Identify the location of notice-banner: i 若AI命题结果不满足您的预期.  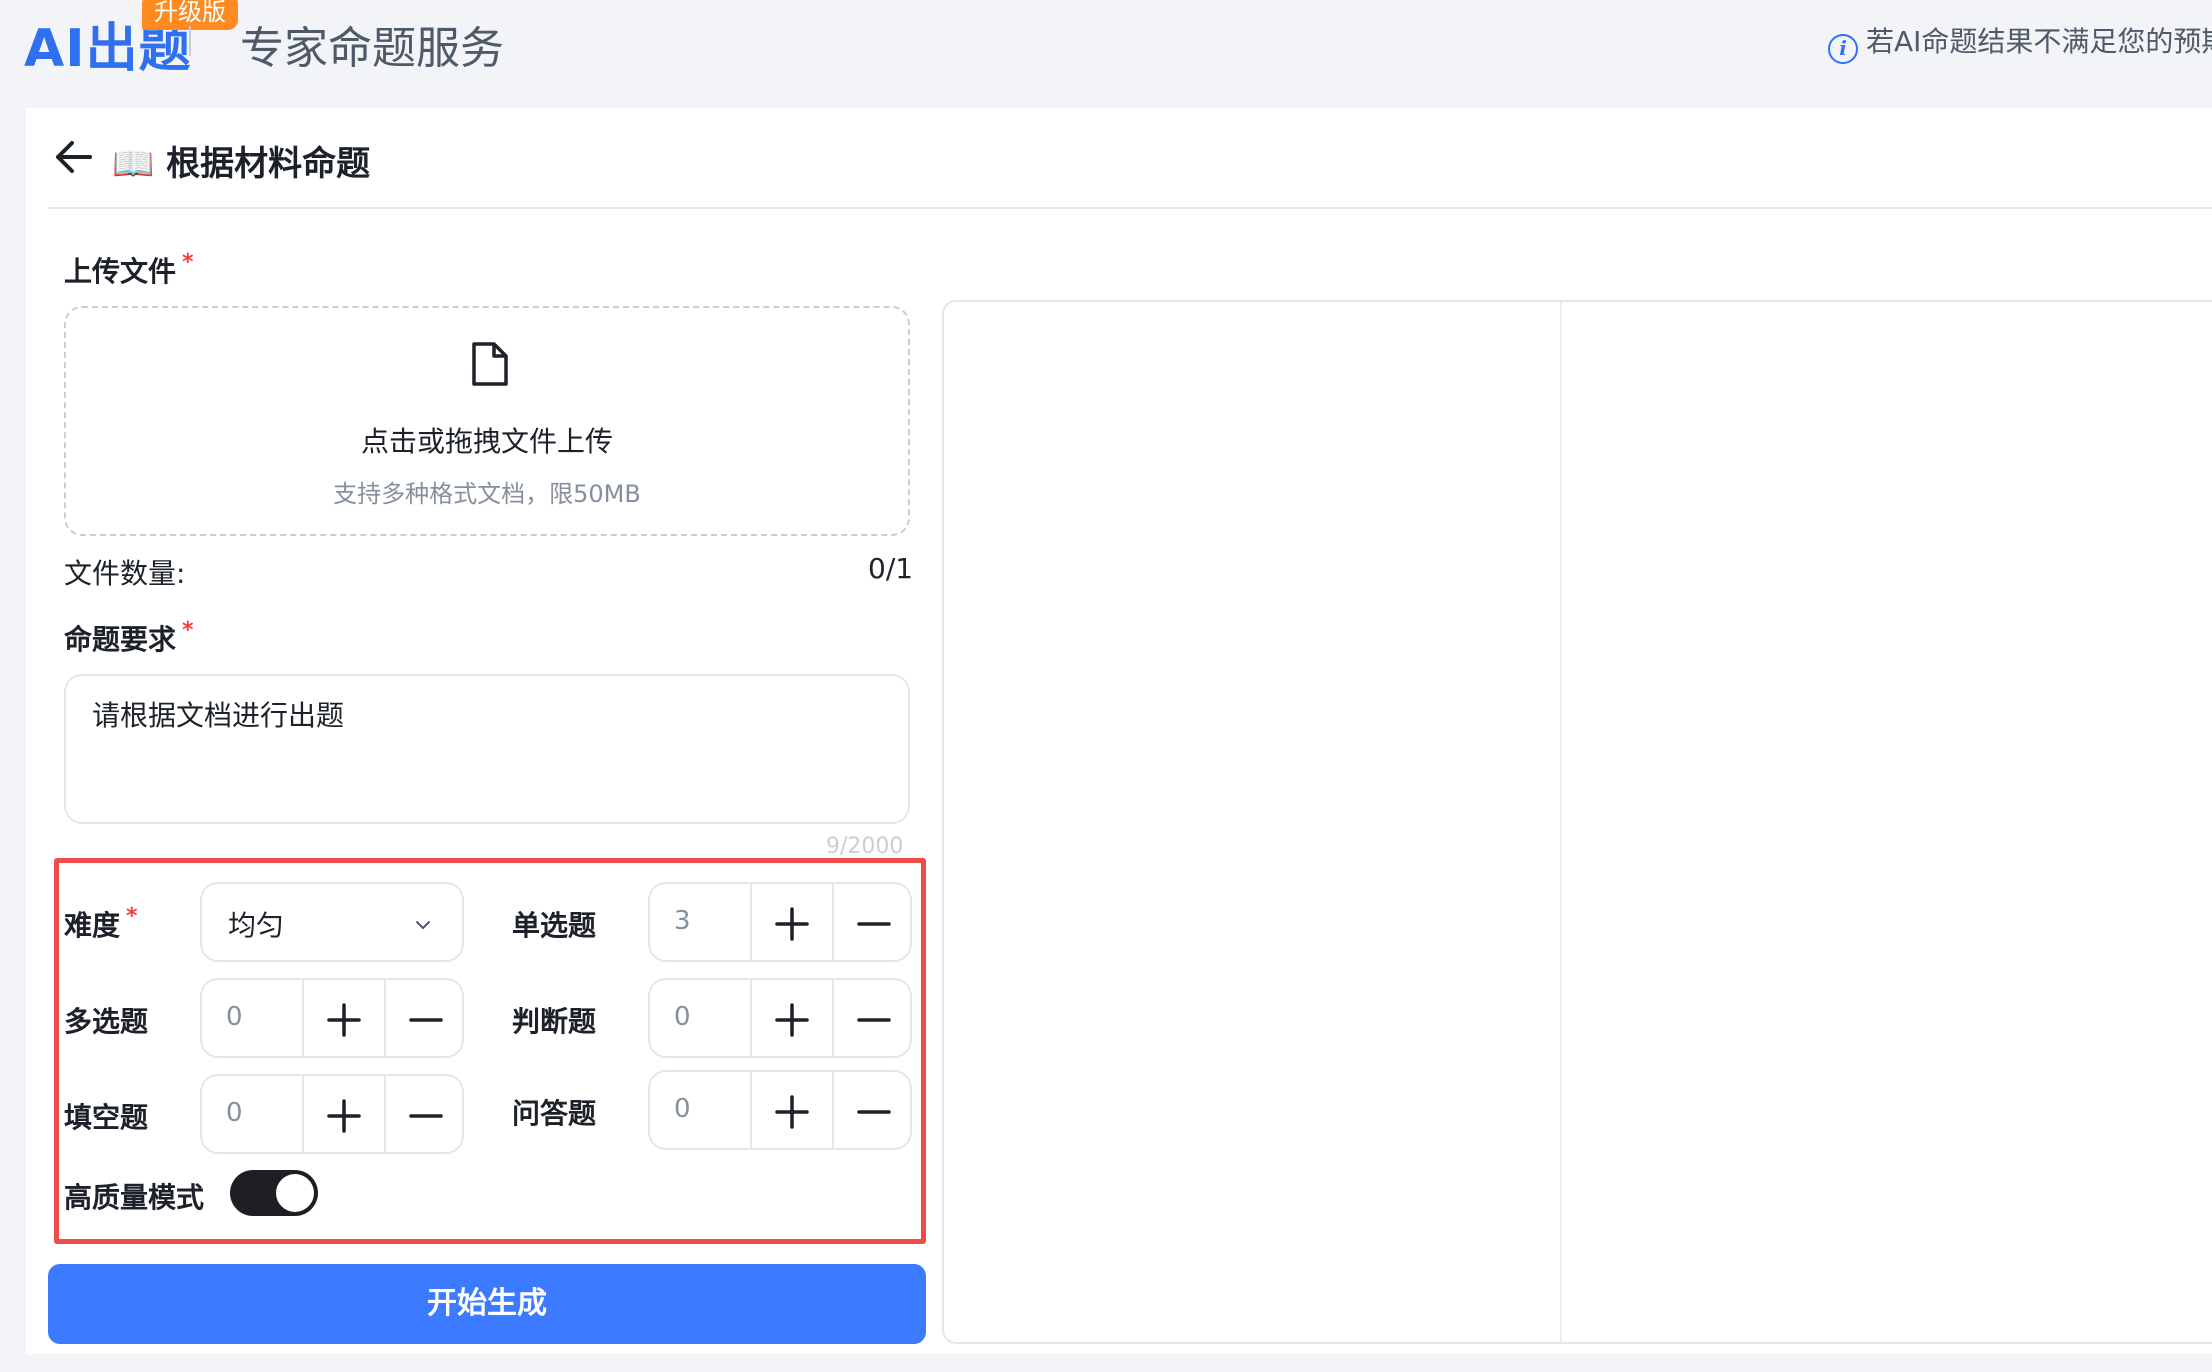
(2020, 42).